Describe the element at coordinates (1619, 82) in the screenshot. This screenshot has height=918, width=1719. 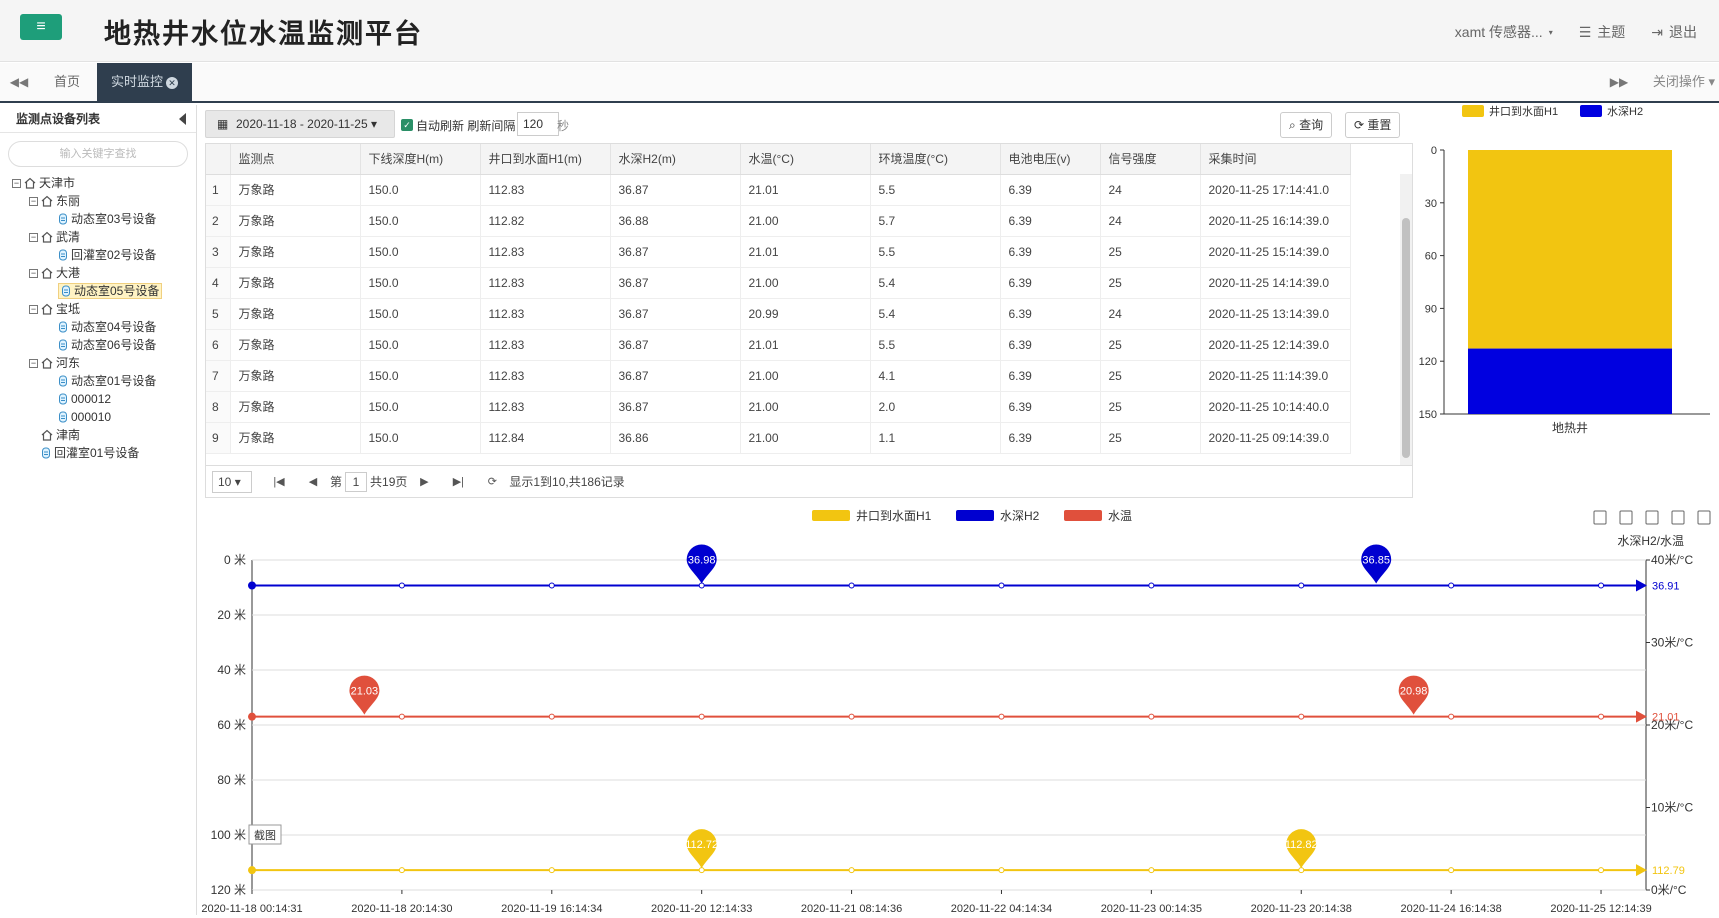
I see `tab-scroll-right-icon: ▶▶` at that location.